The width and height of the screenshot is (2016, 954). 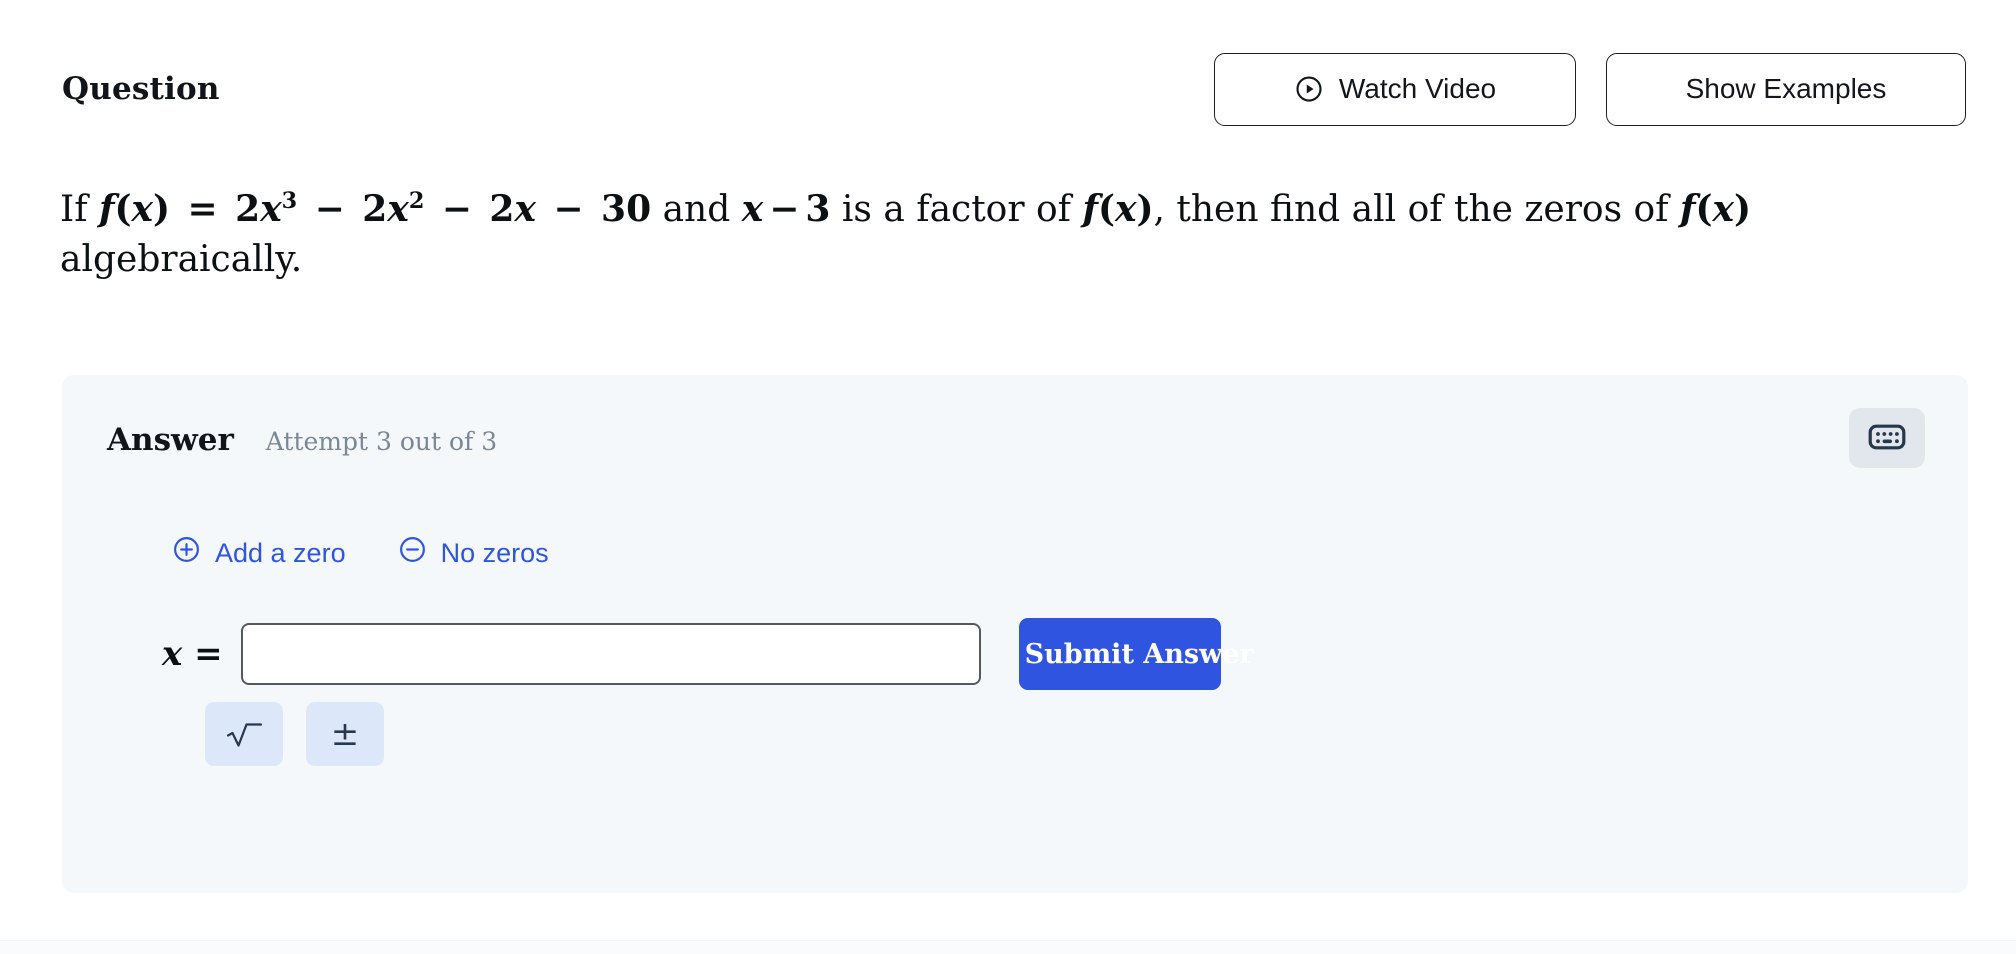 What do you see at coordinates (1704, 209) in the screenshot?
I see `paren-open-3: (` at bounding box center [1704, 209].